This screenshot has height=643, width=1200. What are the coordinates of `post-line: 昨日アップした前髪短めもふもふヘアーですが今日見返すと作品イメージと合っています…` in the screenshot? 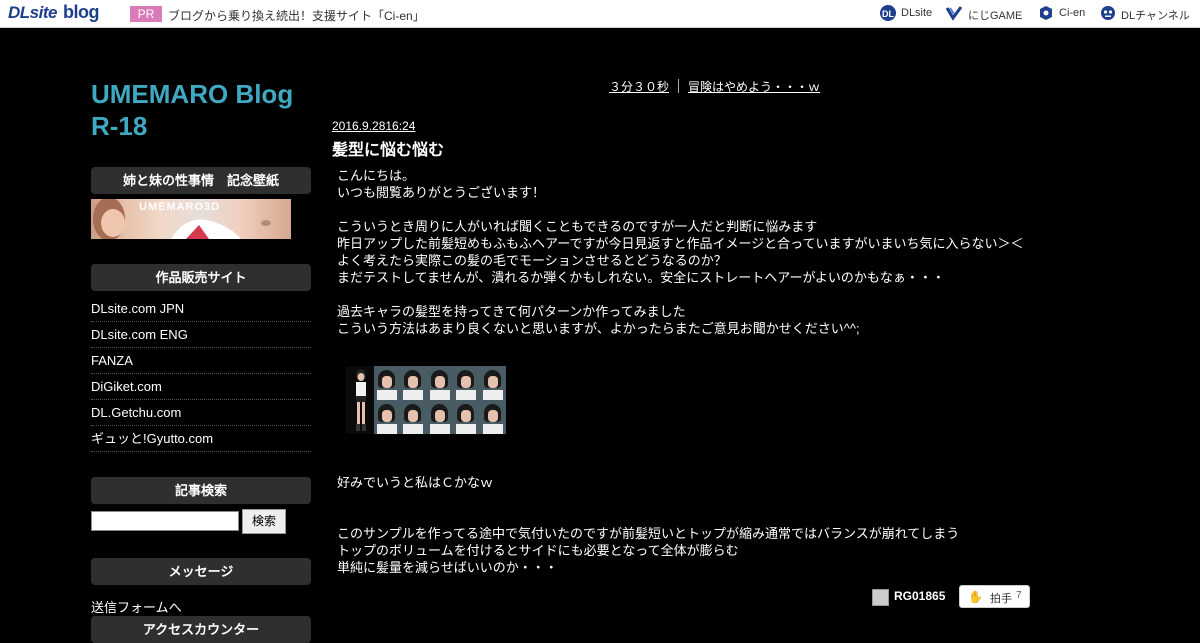 It's located at (680, 243).